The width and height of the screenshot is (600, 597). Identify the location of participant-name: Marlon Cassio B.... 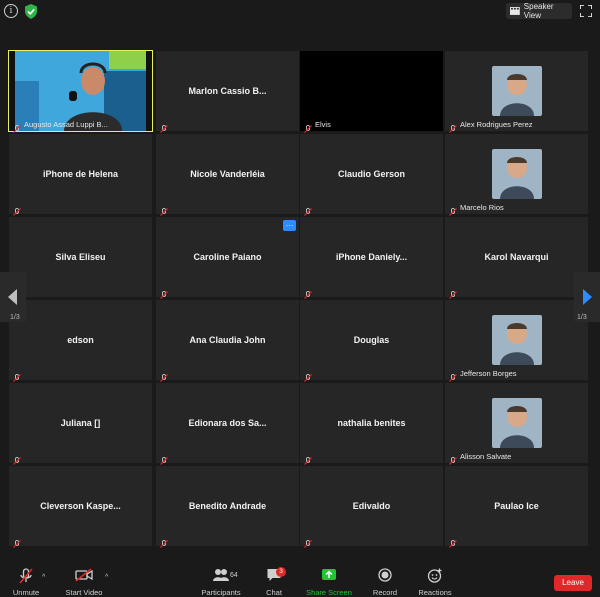
(227, 91).